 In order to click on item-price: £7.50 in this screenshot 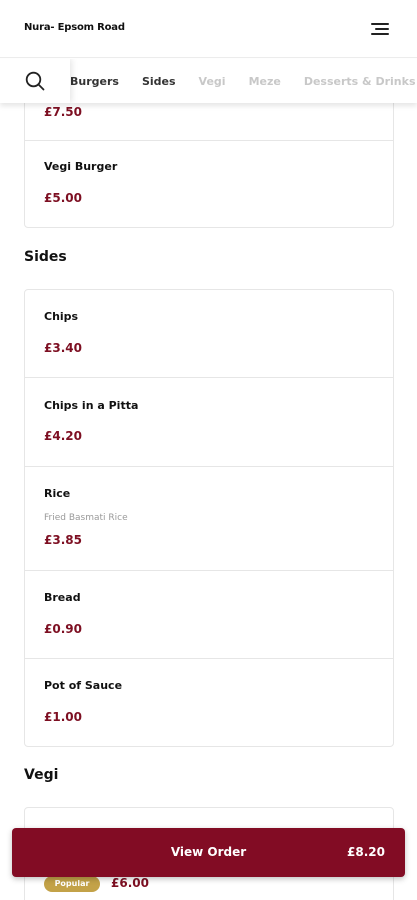, I will do `click(63, 112)`.